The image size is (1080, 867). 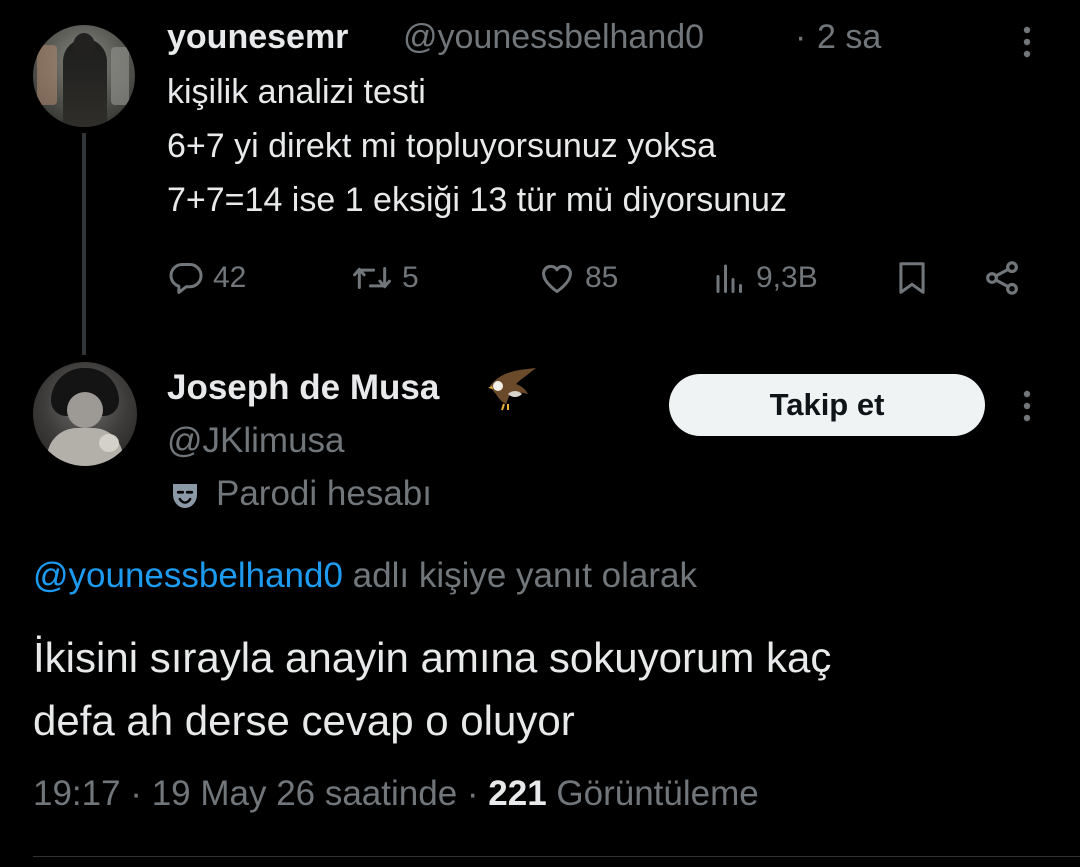 What do you see at coordinates (729, 278) in the screenshot?
I see `views-icon` at bounding box center [729, 278].